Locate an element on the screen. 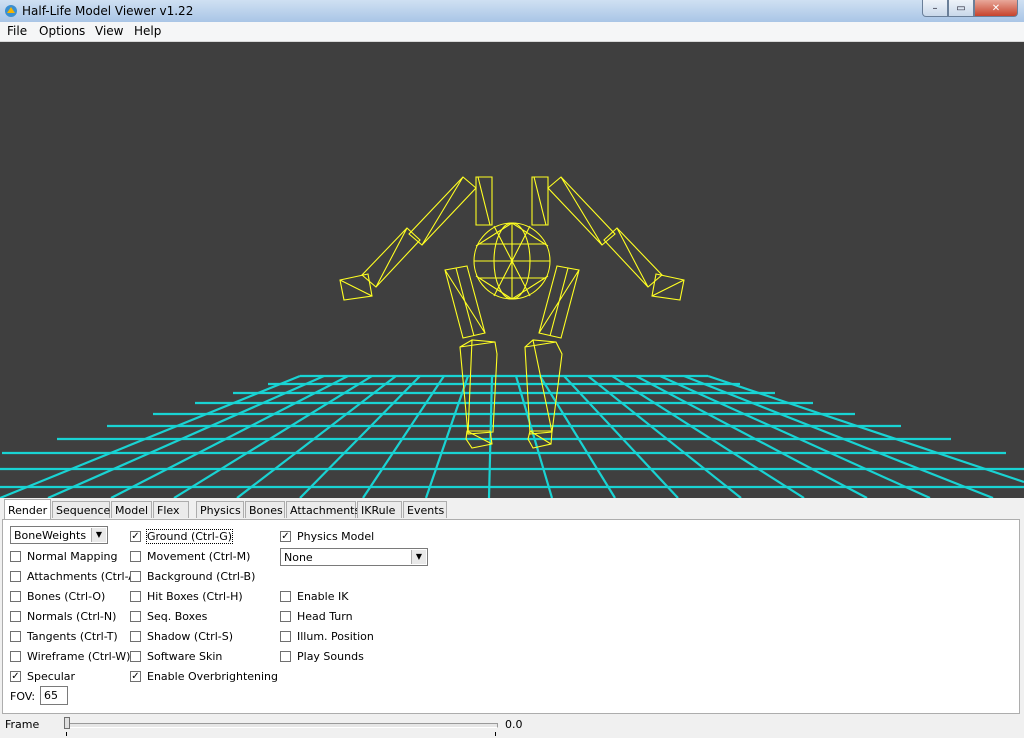 The width and height of the screenshot is (1024, 738). checkbox-label: Normals (Ctrl-N) is located at coordinates (72, 616).